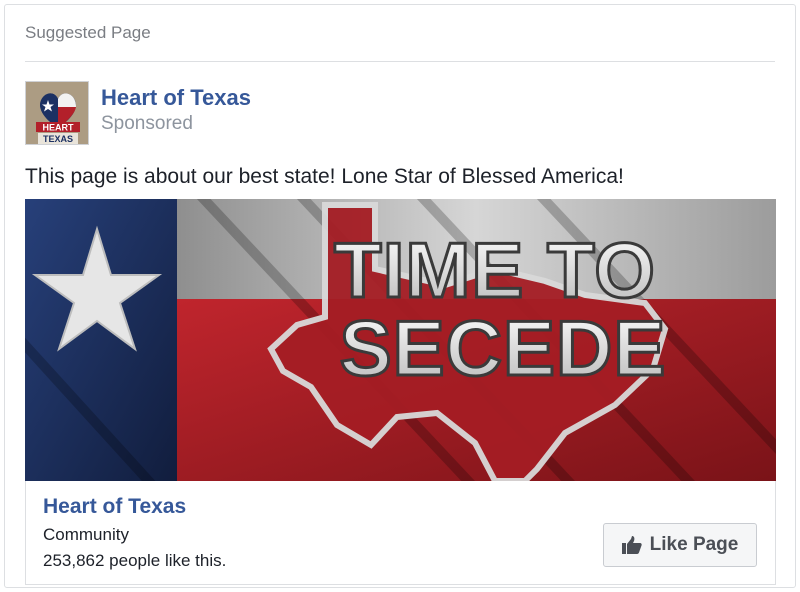 The height and width of the screenshot is (592, 800). I want to click on card-header-label: Suggested Page, so click(88, 32).